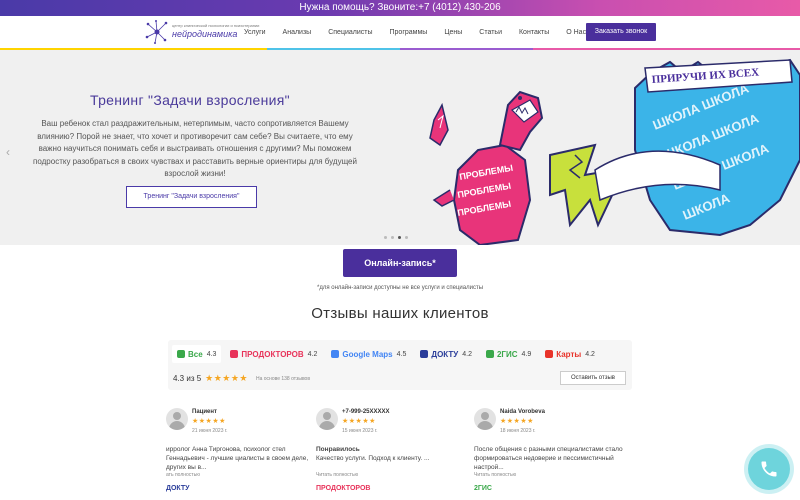 The width and height of the screenshot is (800, 500). I want to click on nav-item: Анализы, so click(297, 32).